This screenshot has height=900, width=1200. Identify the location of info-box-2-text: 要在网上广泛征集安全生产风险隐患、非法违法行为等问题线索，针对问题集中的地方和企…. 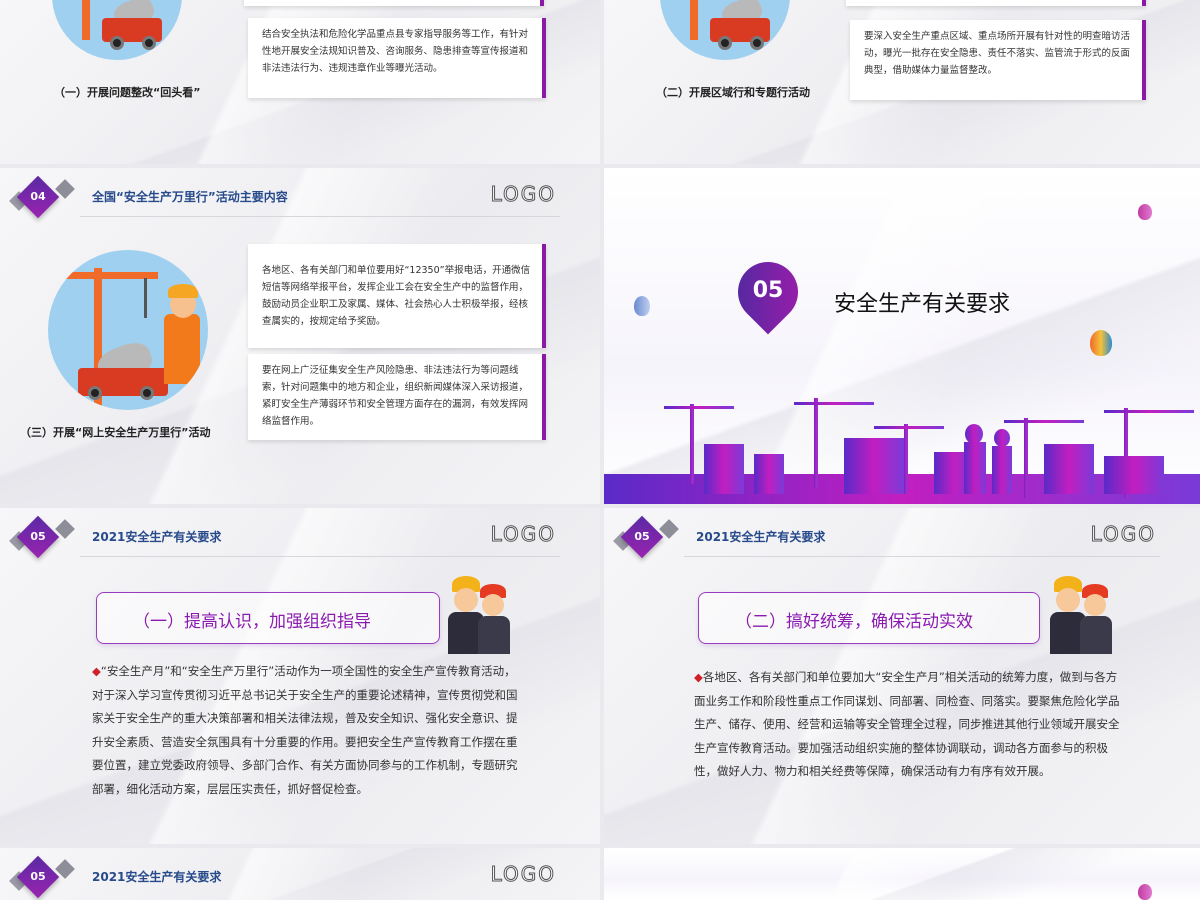
(395, 396).